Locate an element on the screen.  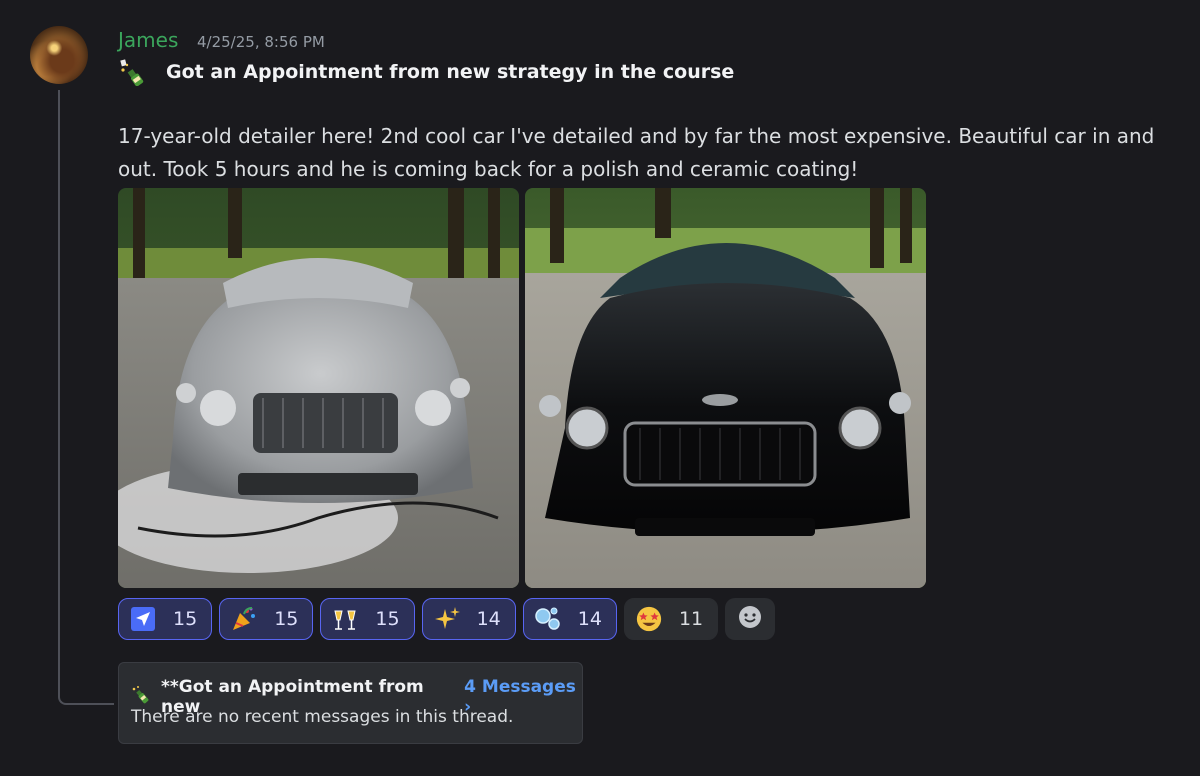
reaction-sparkles: 14 is located at coordinates (468, 619).